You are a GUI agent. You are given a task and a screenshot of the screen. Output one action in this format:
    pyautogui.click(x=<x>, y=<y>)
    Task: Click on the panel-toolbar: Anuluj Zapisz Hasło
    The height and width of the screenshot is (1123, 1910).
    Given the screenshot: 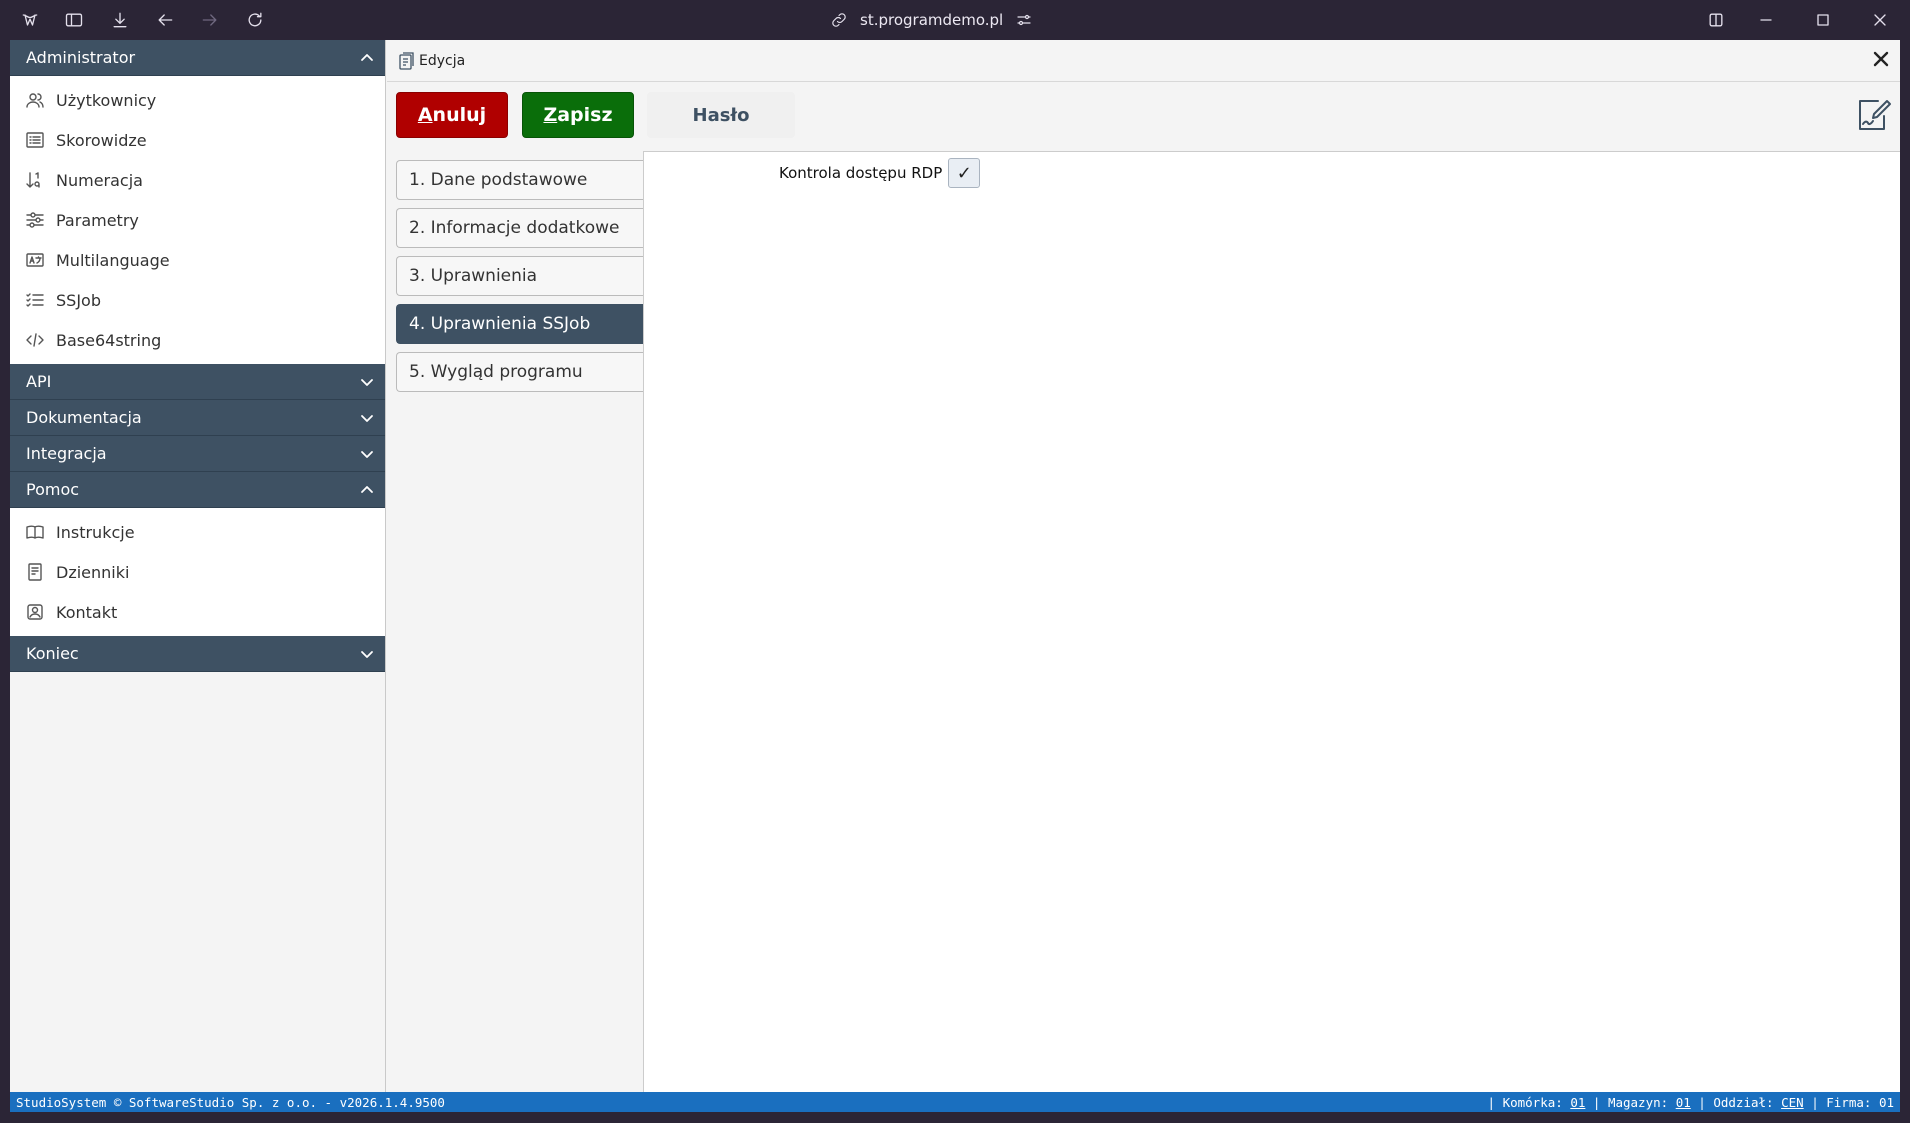 What is the action you would take?
    pyautogui.click(x=1143, y=115)
    